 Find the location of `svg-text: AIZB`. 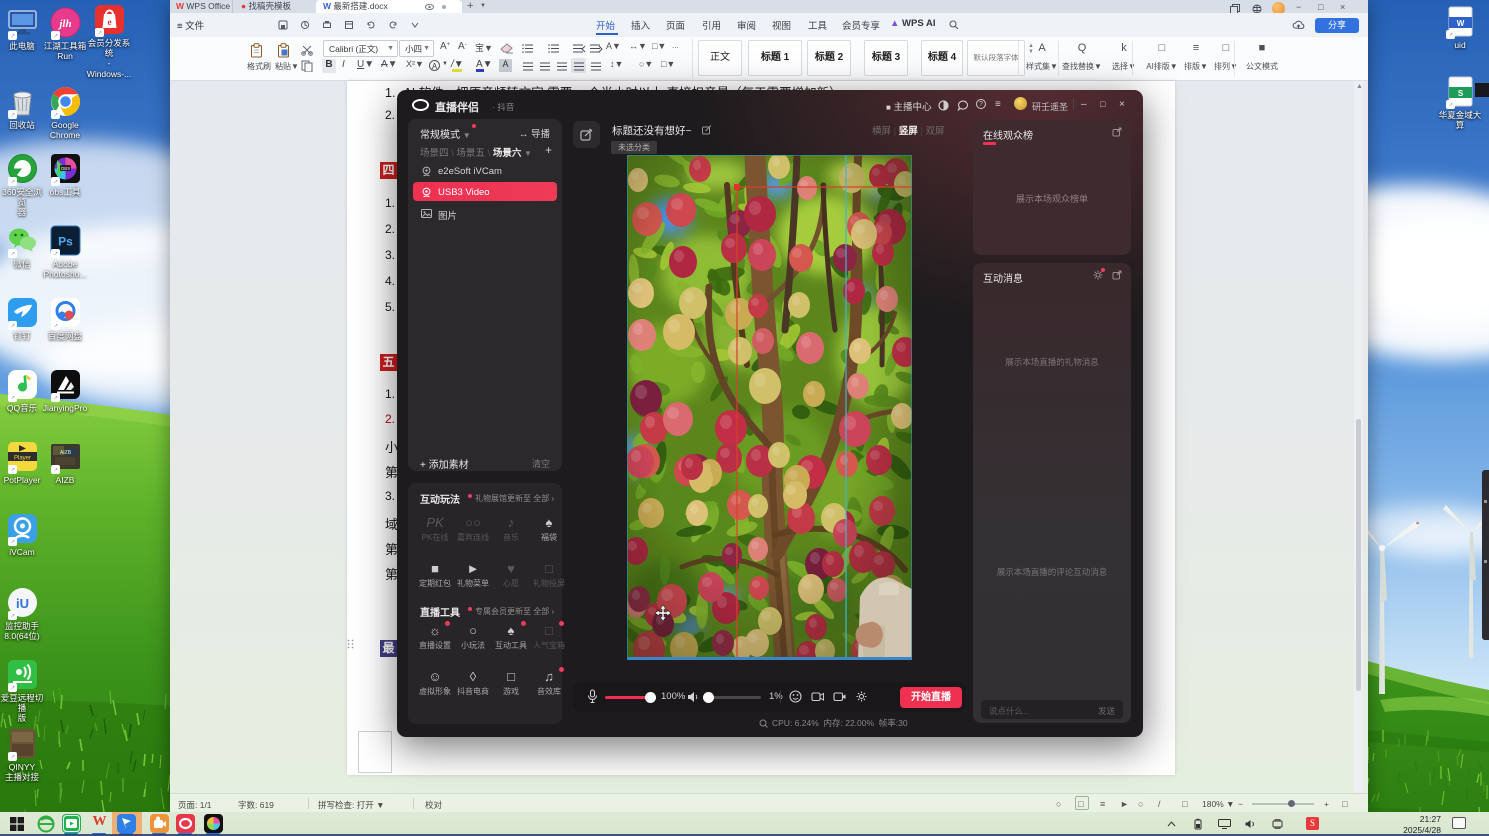

svg-text: AIZB is located at coordinates (65, 453).